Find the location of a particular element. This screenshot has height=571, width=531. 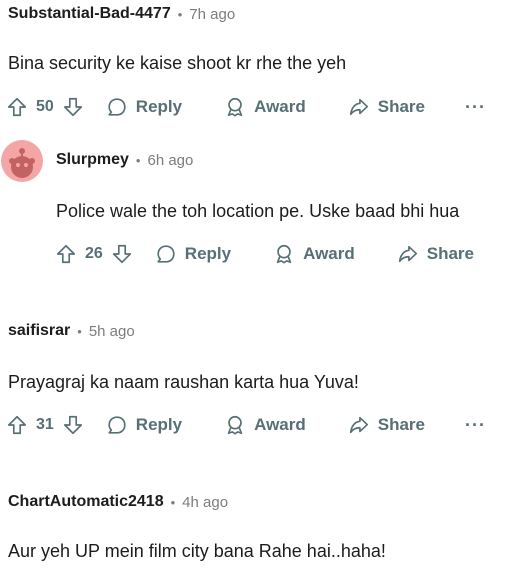

comment-actions: 31 Reply Award Share ··· is located at coordinates (246, 425).